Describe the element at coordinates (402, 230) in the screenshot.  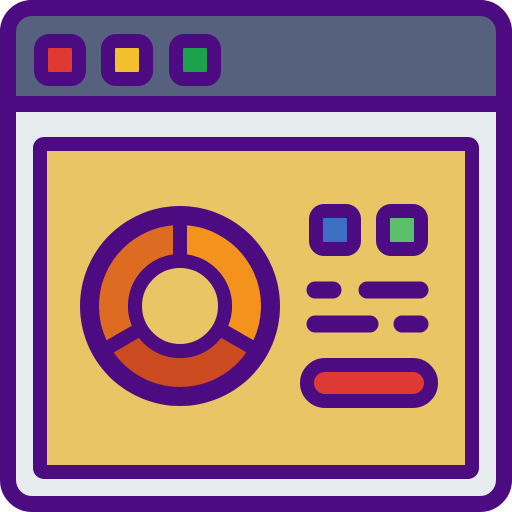
I see `legend-swatch-green` at that location.